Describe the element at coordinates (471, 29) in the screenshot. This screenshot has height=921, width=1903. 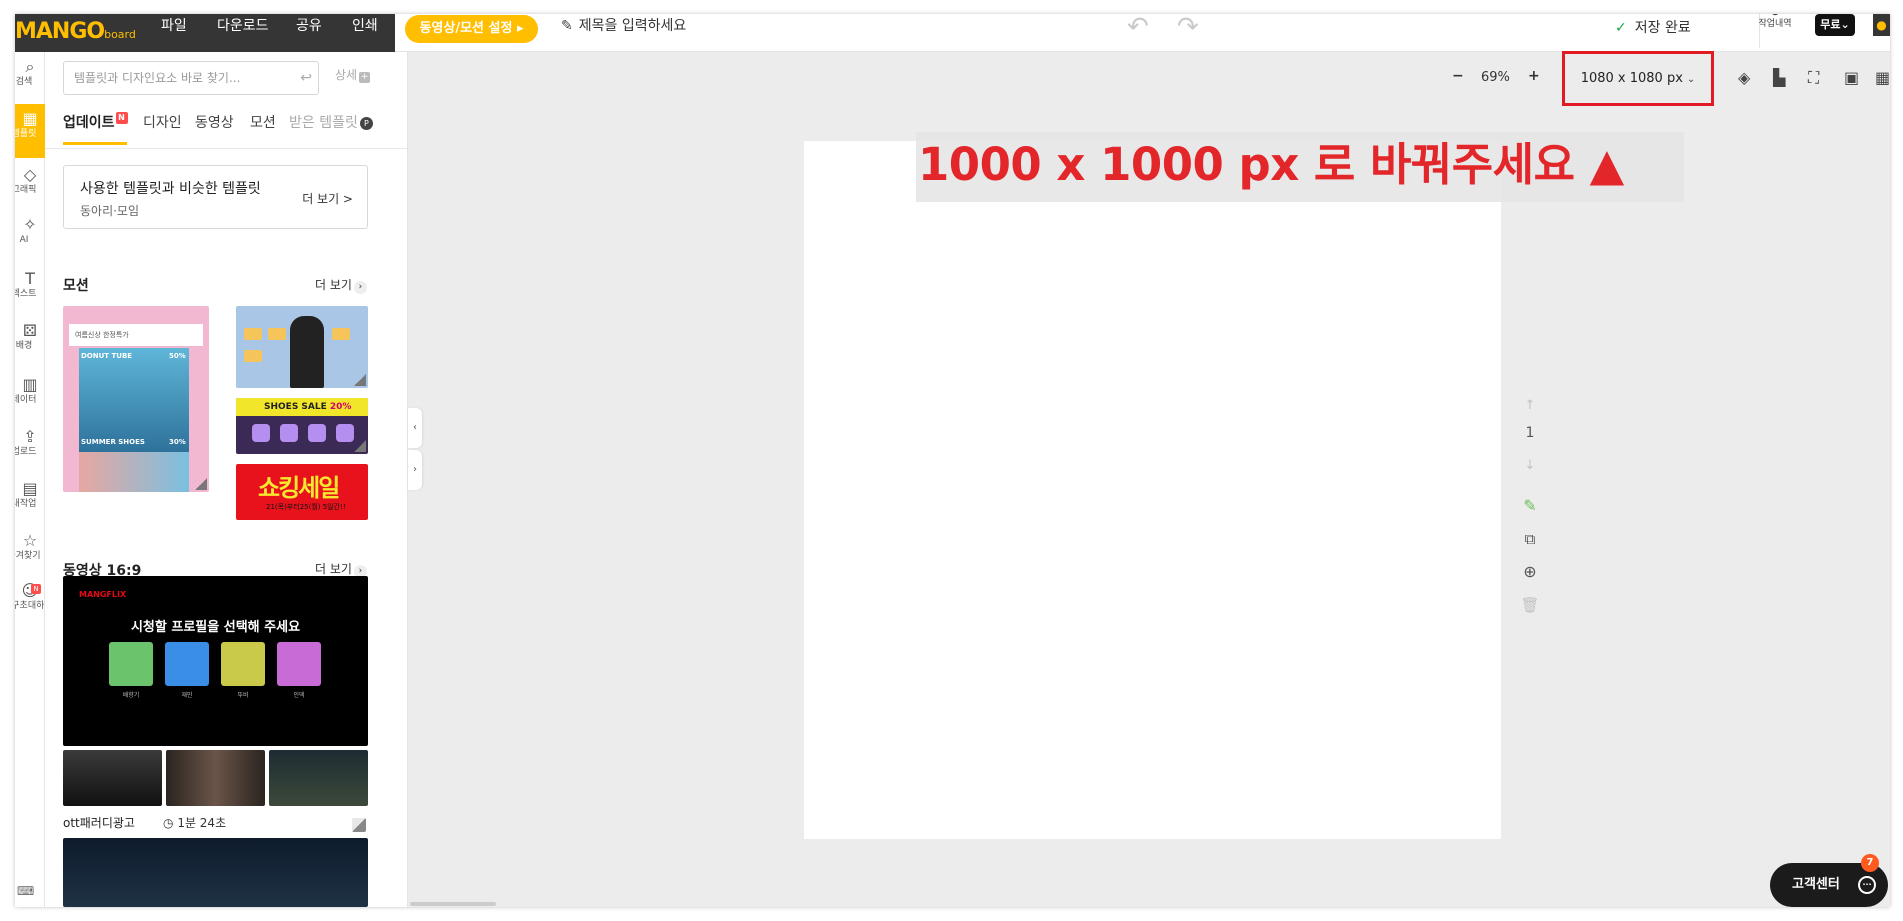
I see `video-motion-setting-button: 동영상/모션 설정 ▸` at that location.